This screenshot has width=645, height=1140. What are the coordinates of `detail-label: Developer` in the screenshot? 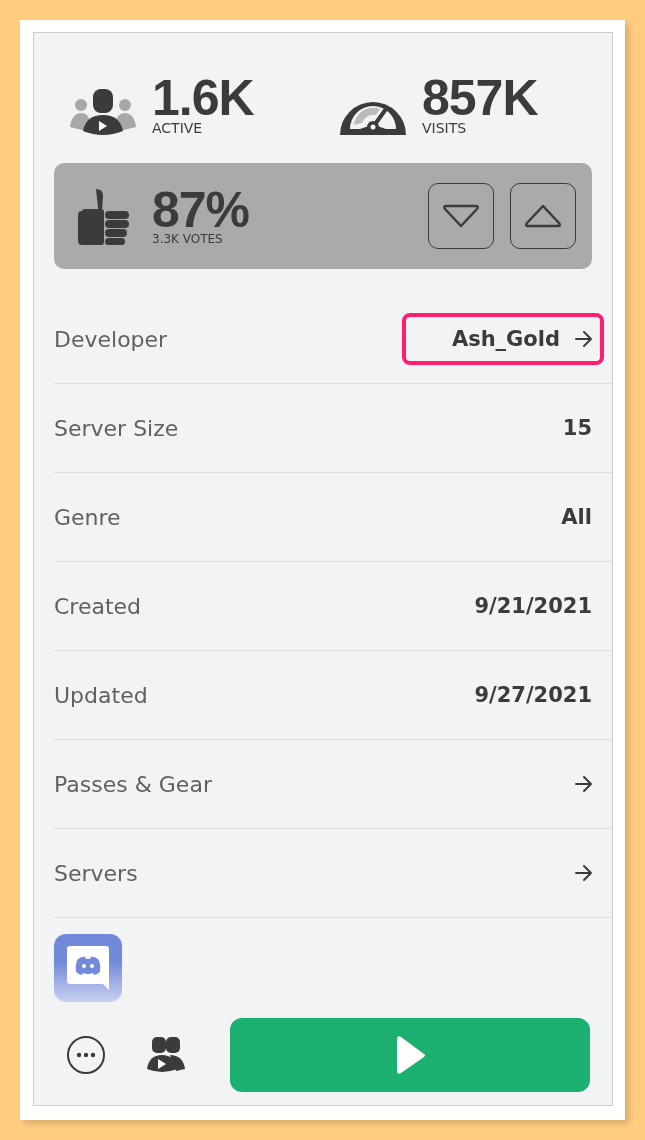 It's located at (111, 339).